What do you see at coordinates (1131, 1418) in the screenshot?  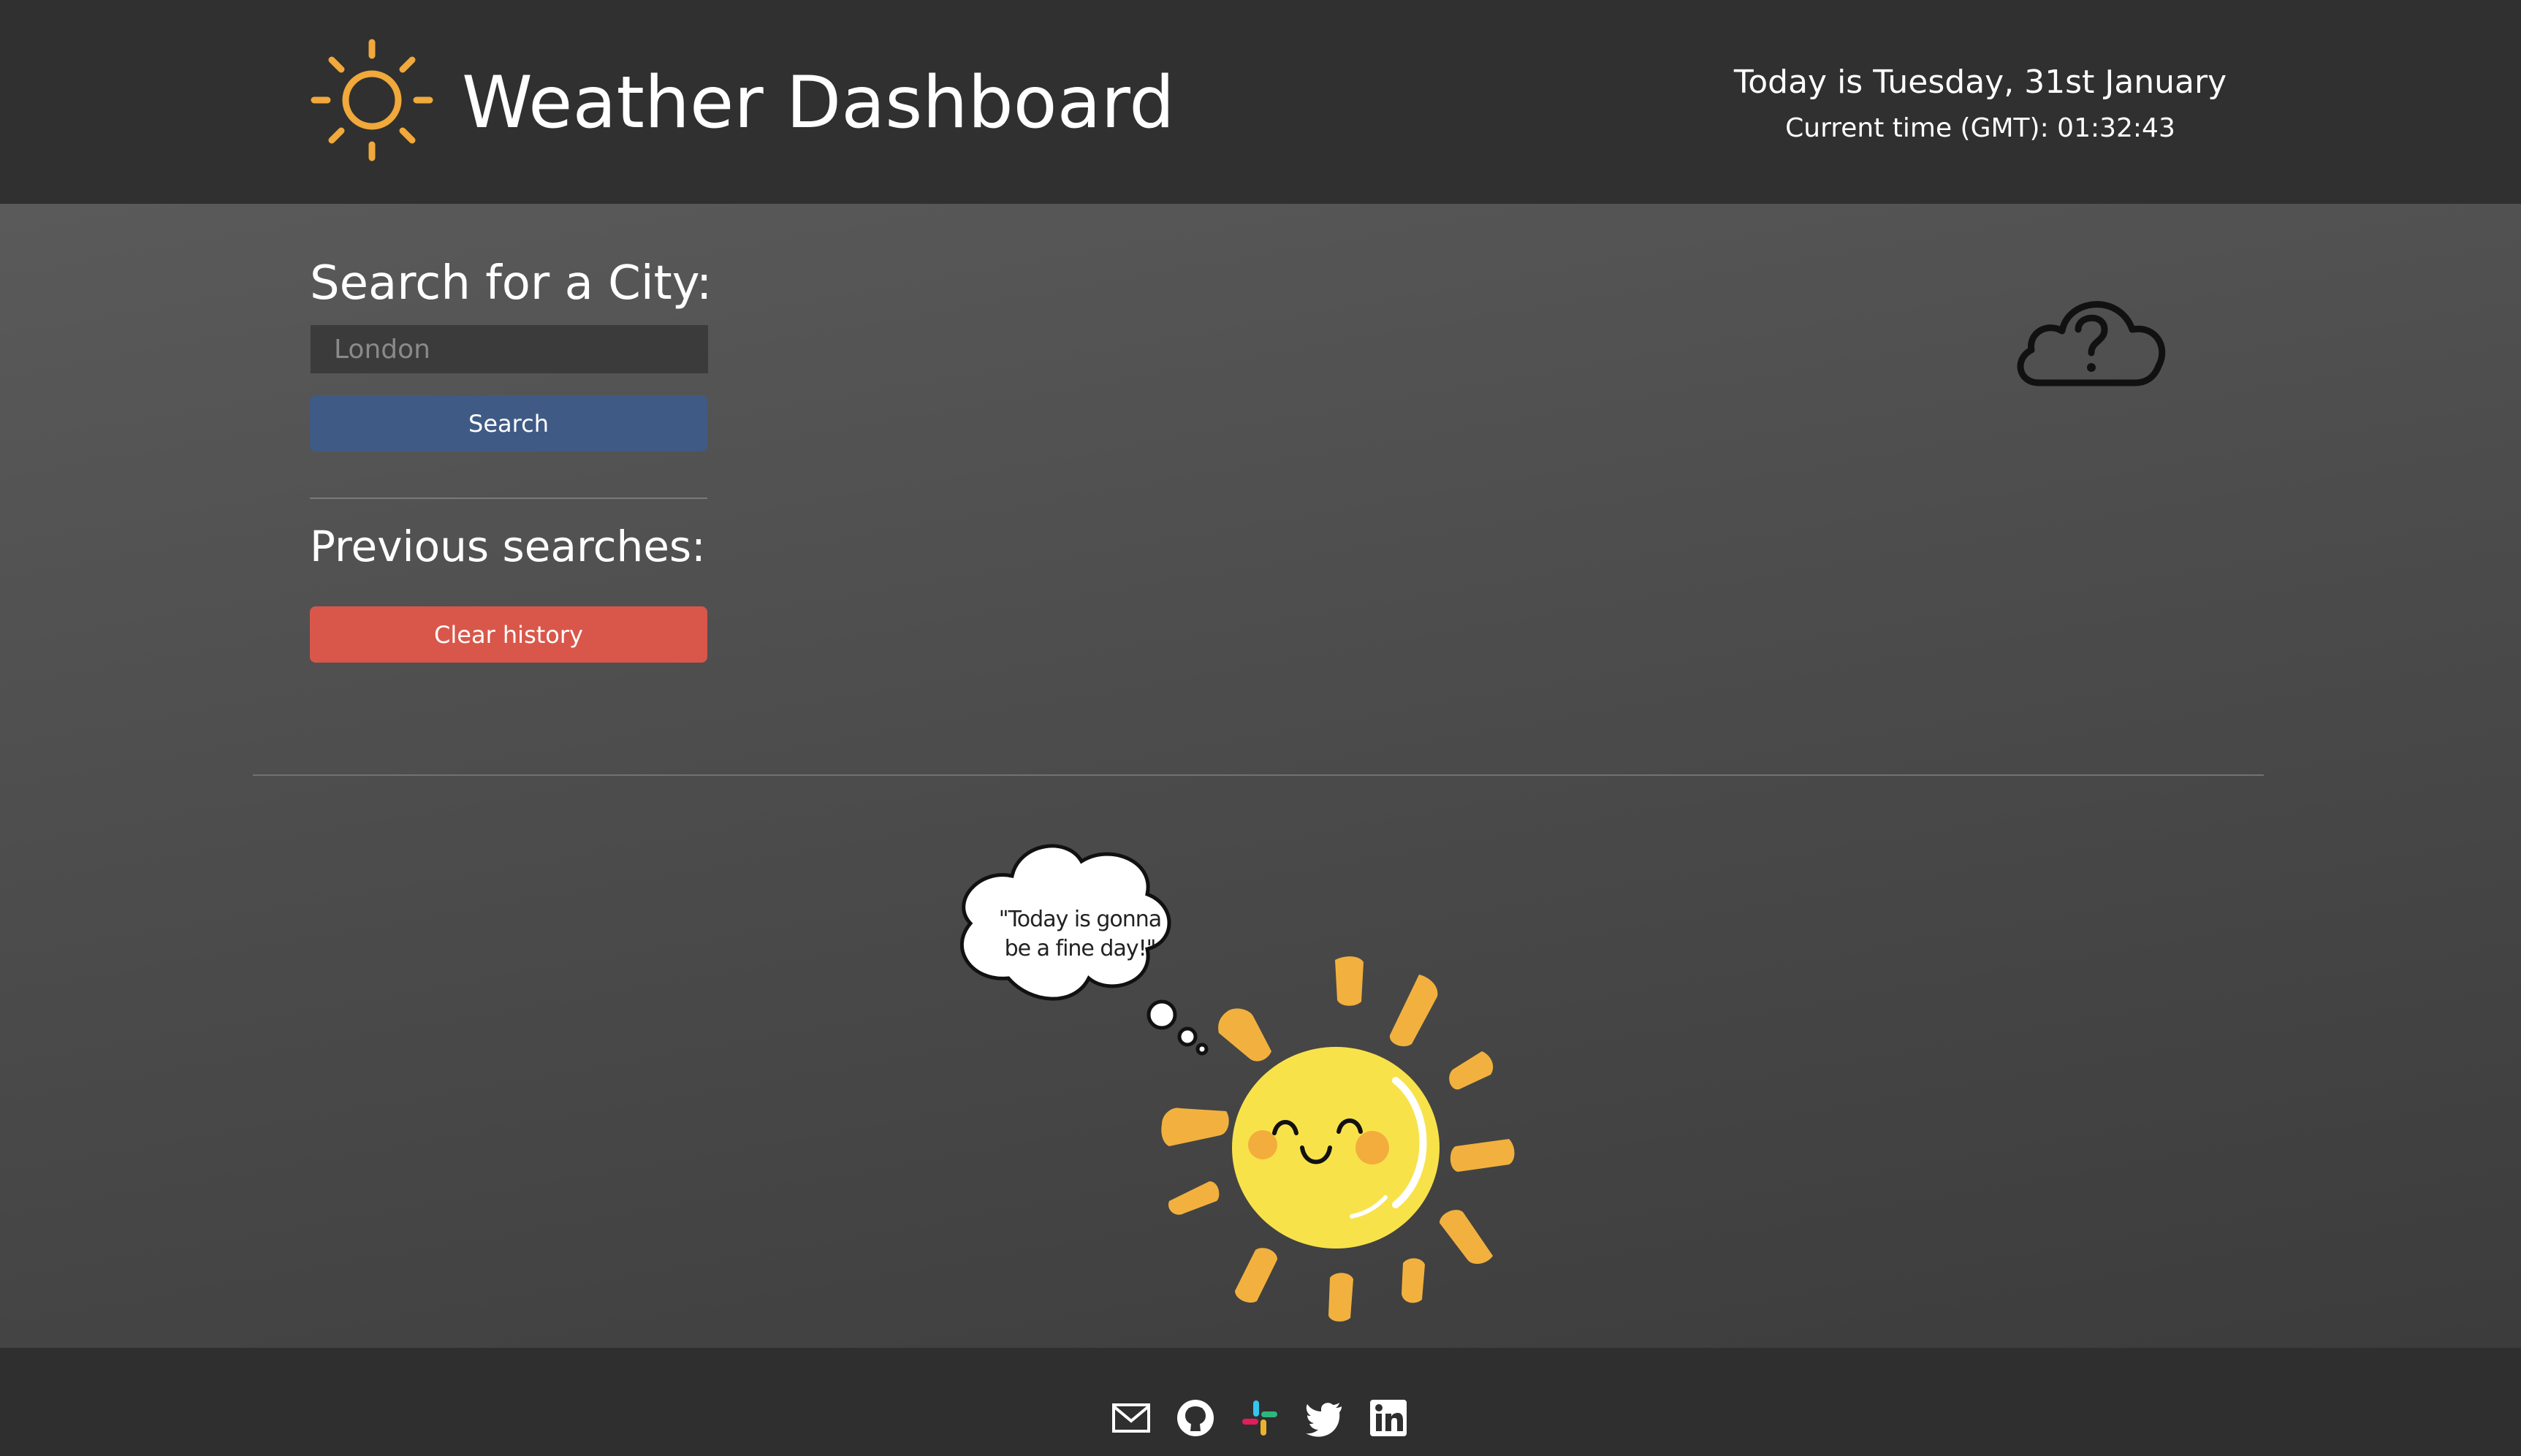 I see `mail-icon` at bounding box center [1131, 1418].